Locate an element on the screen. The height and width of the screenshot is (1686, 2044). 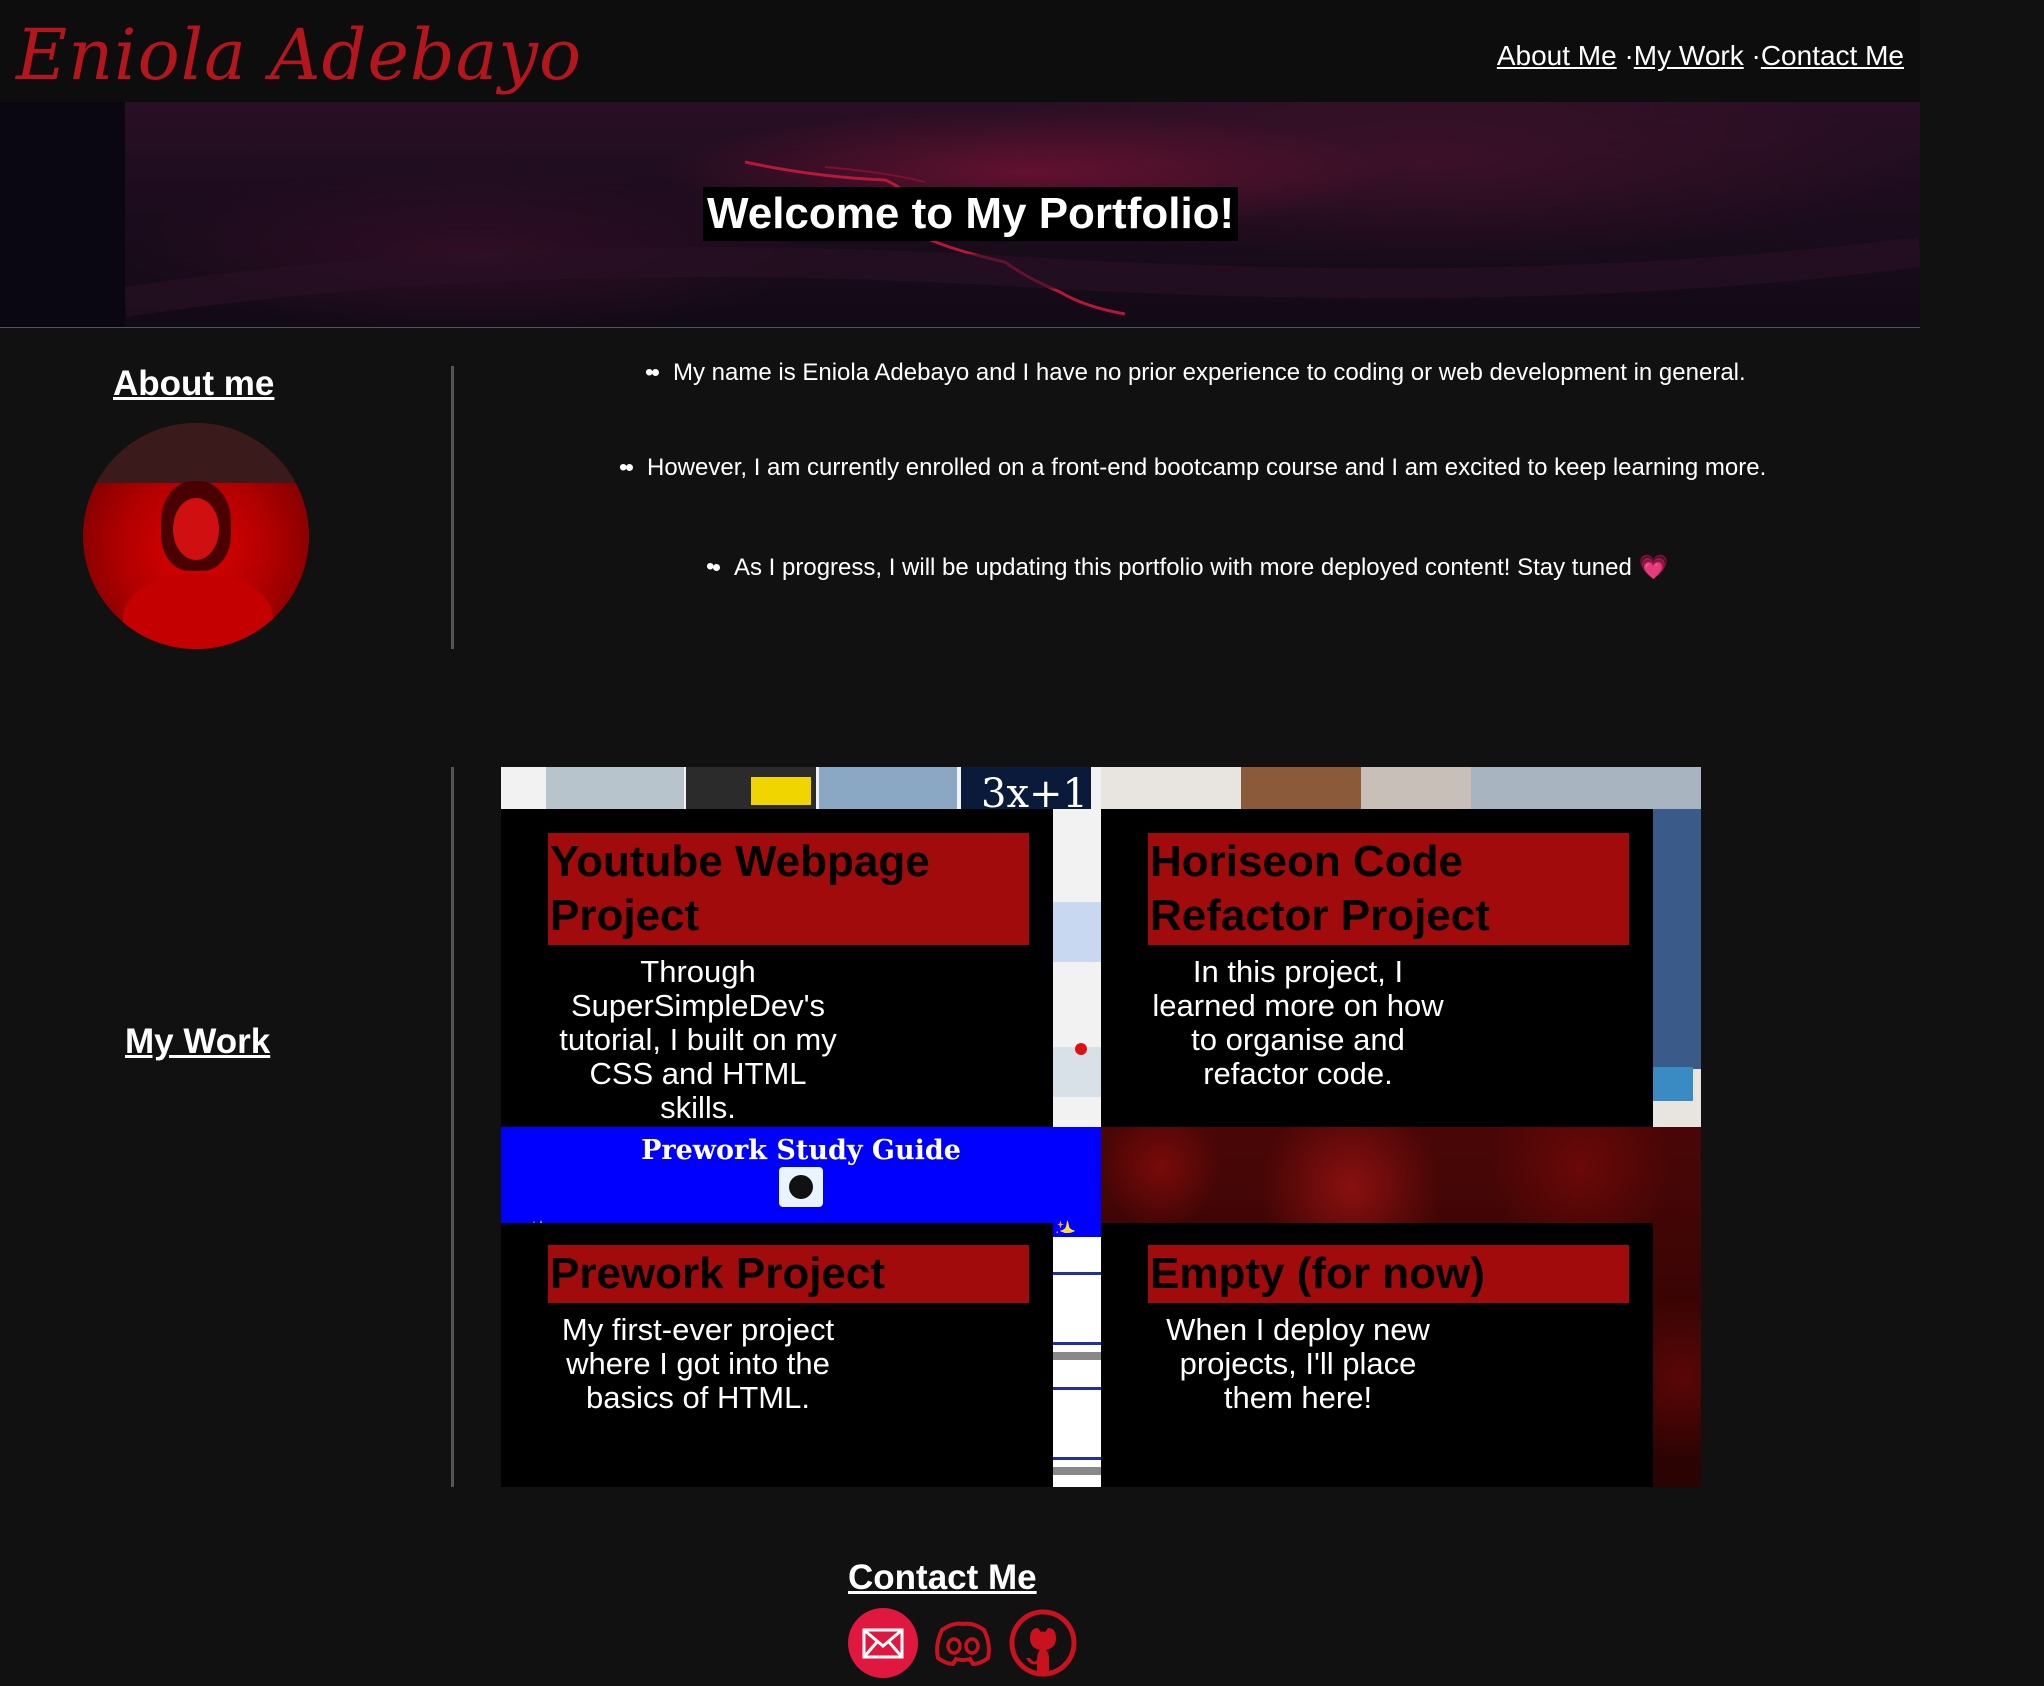
discord-icon is located at coordinates (963, 1643).